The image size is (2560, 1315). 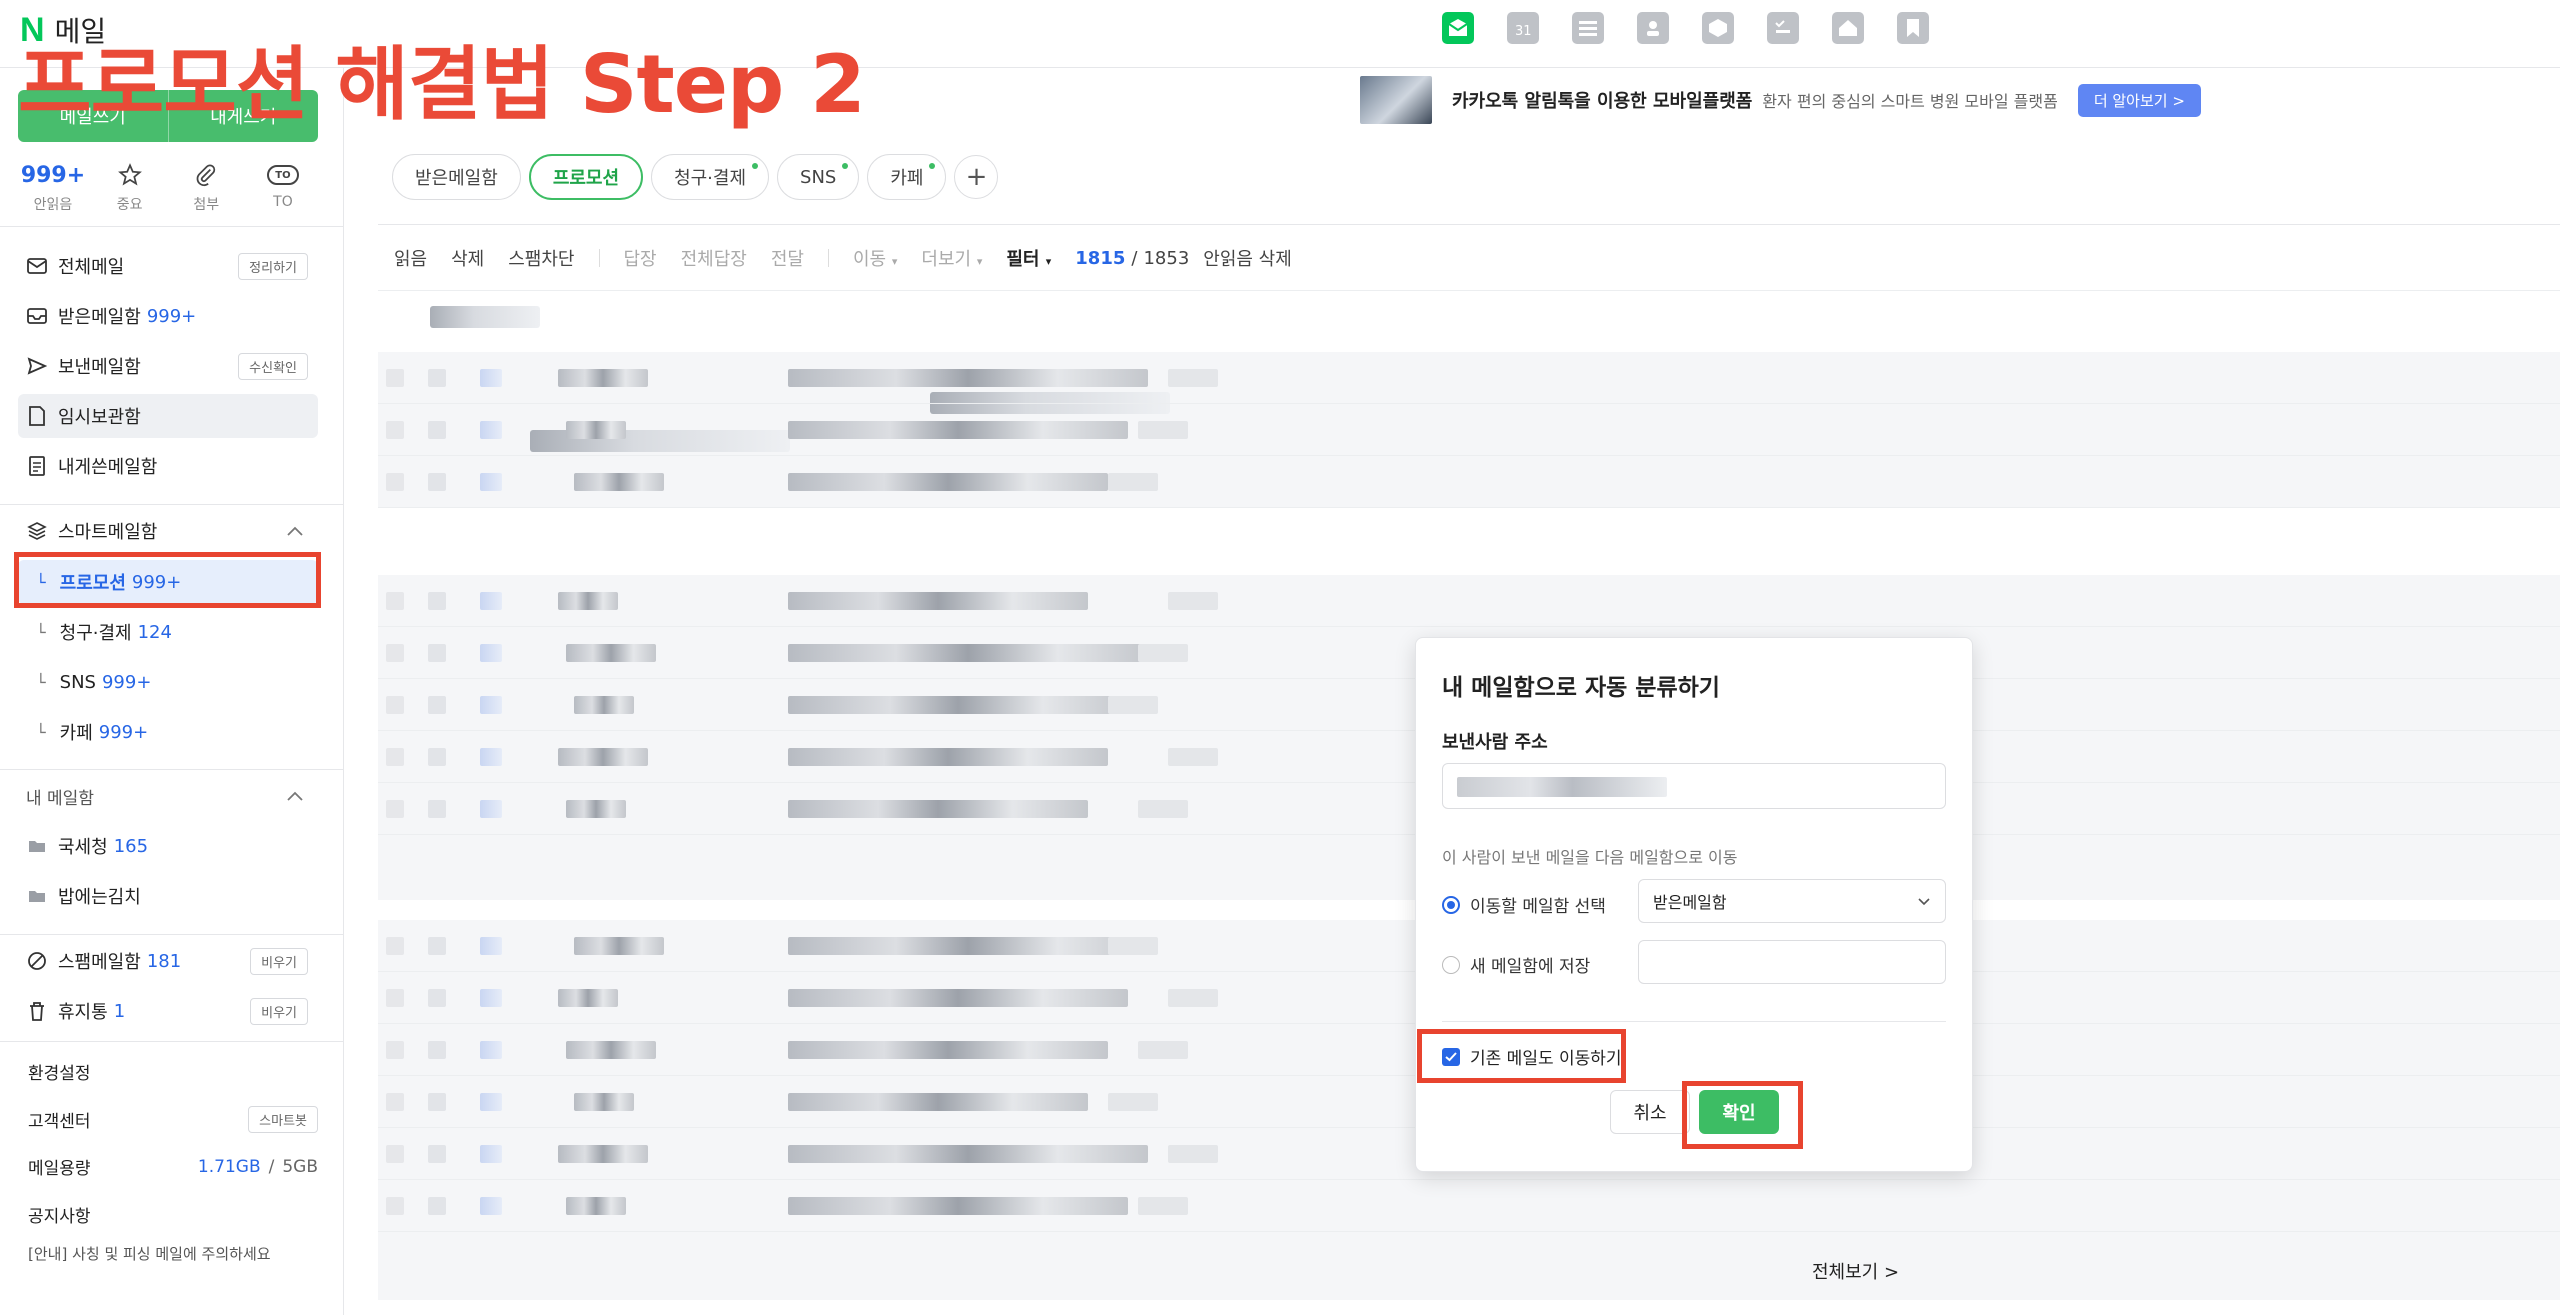 What do you see at coordinates (1742, 1115) in the screenshot?
I see `highlight-box-confirm` at bounding box center [1742, 1115].